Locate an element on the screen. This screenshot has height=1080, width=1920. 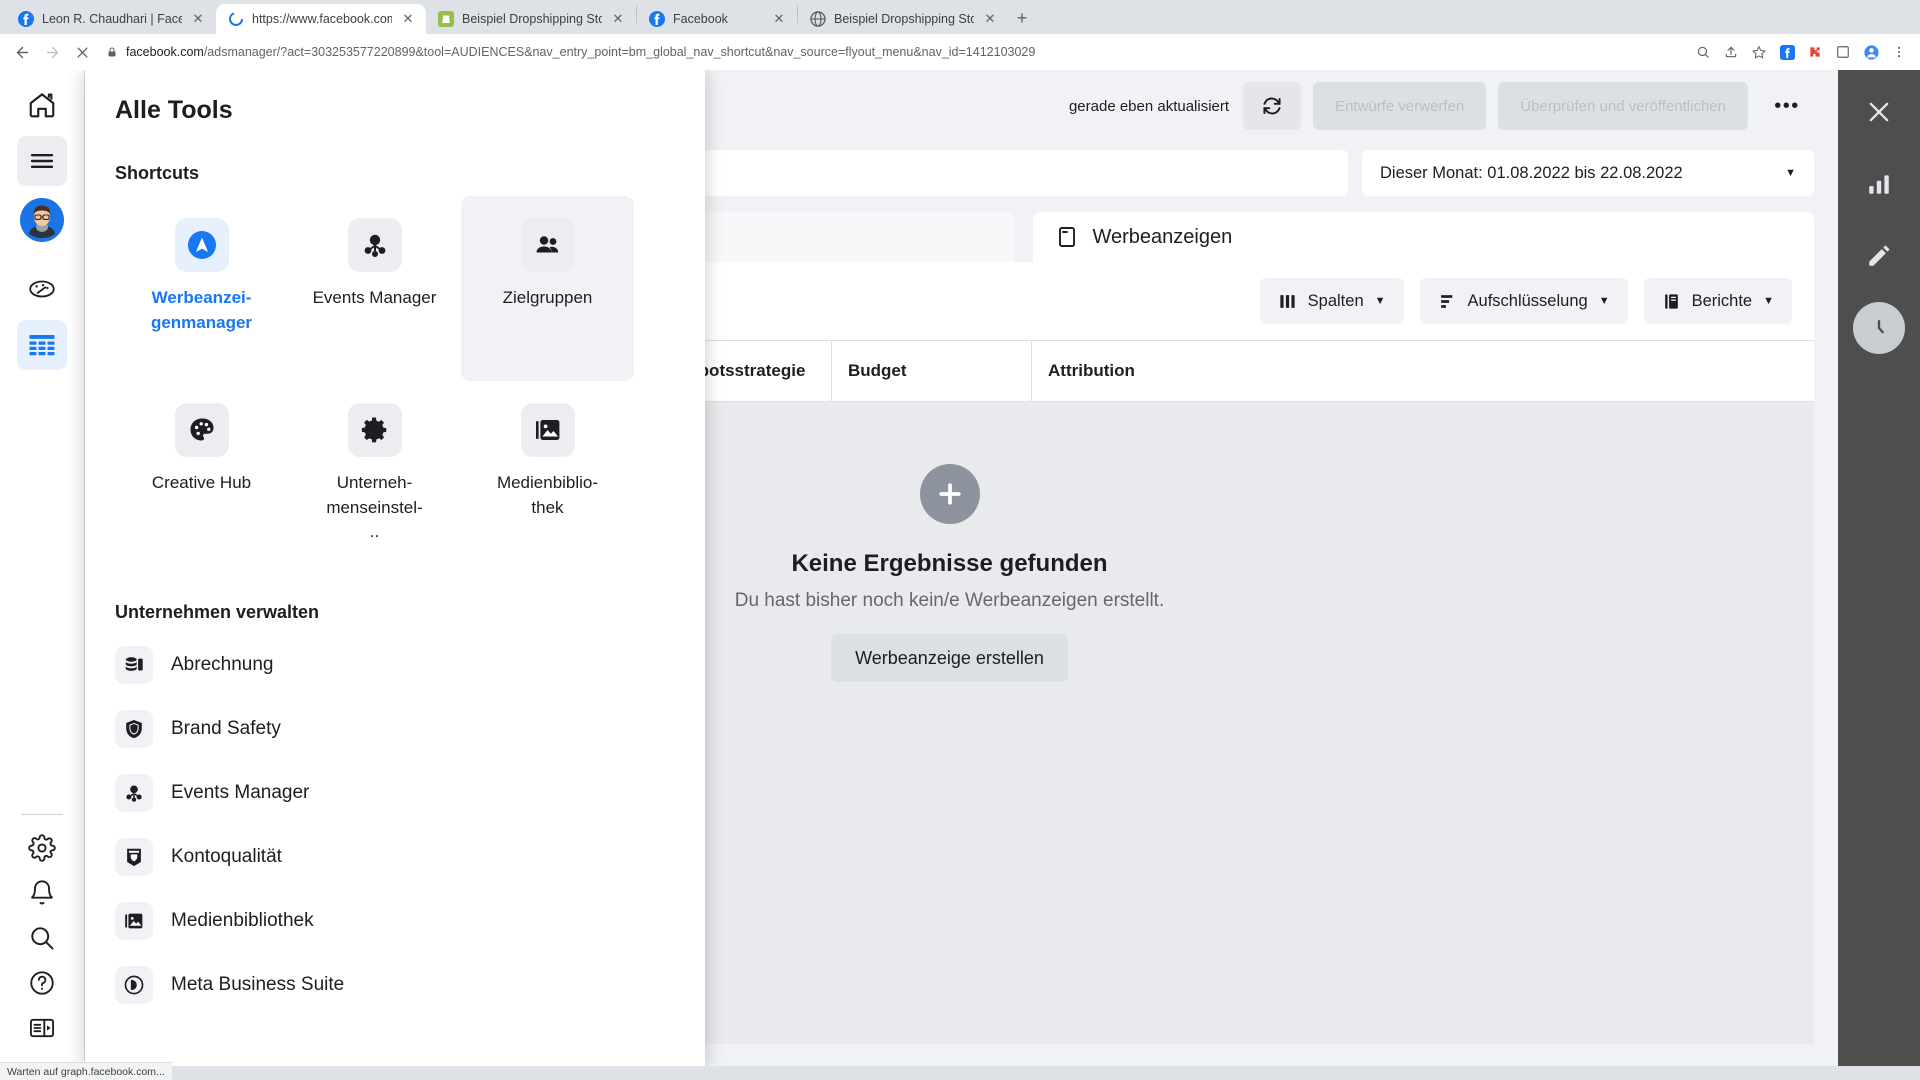
avatar-image is located at coordinates (42, 220).